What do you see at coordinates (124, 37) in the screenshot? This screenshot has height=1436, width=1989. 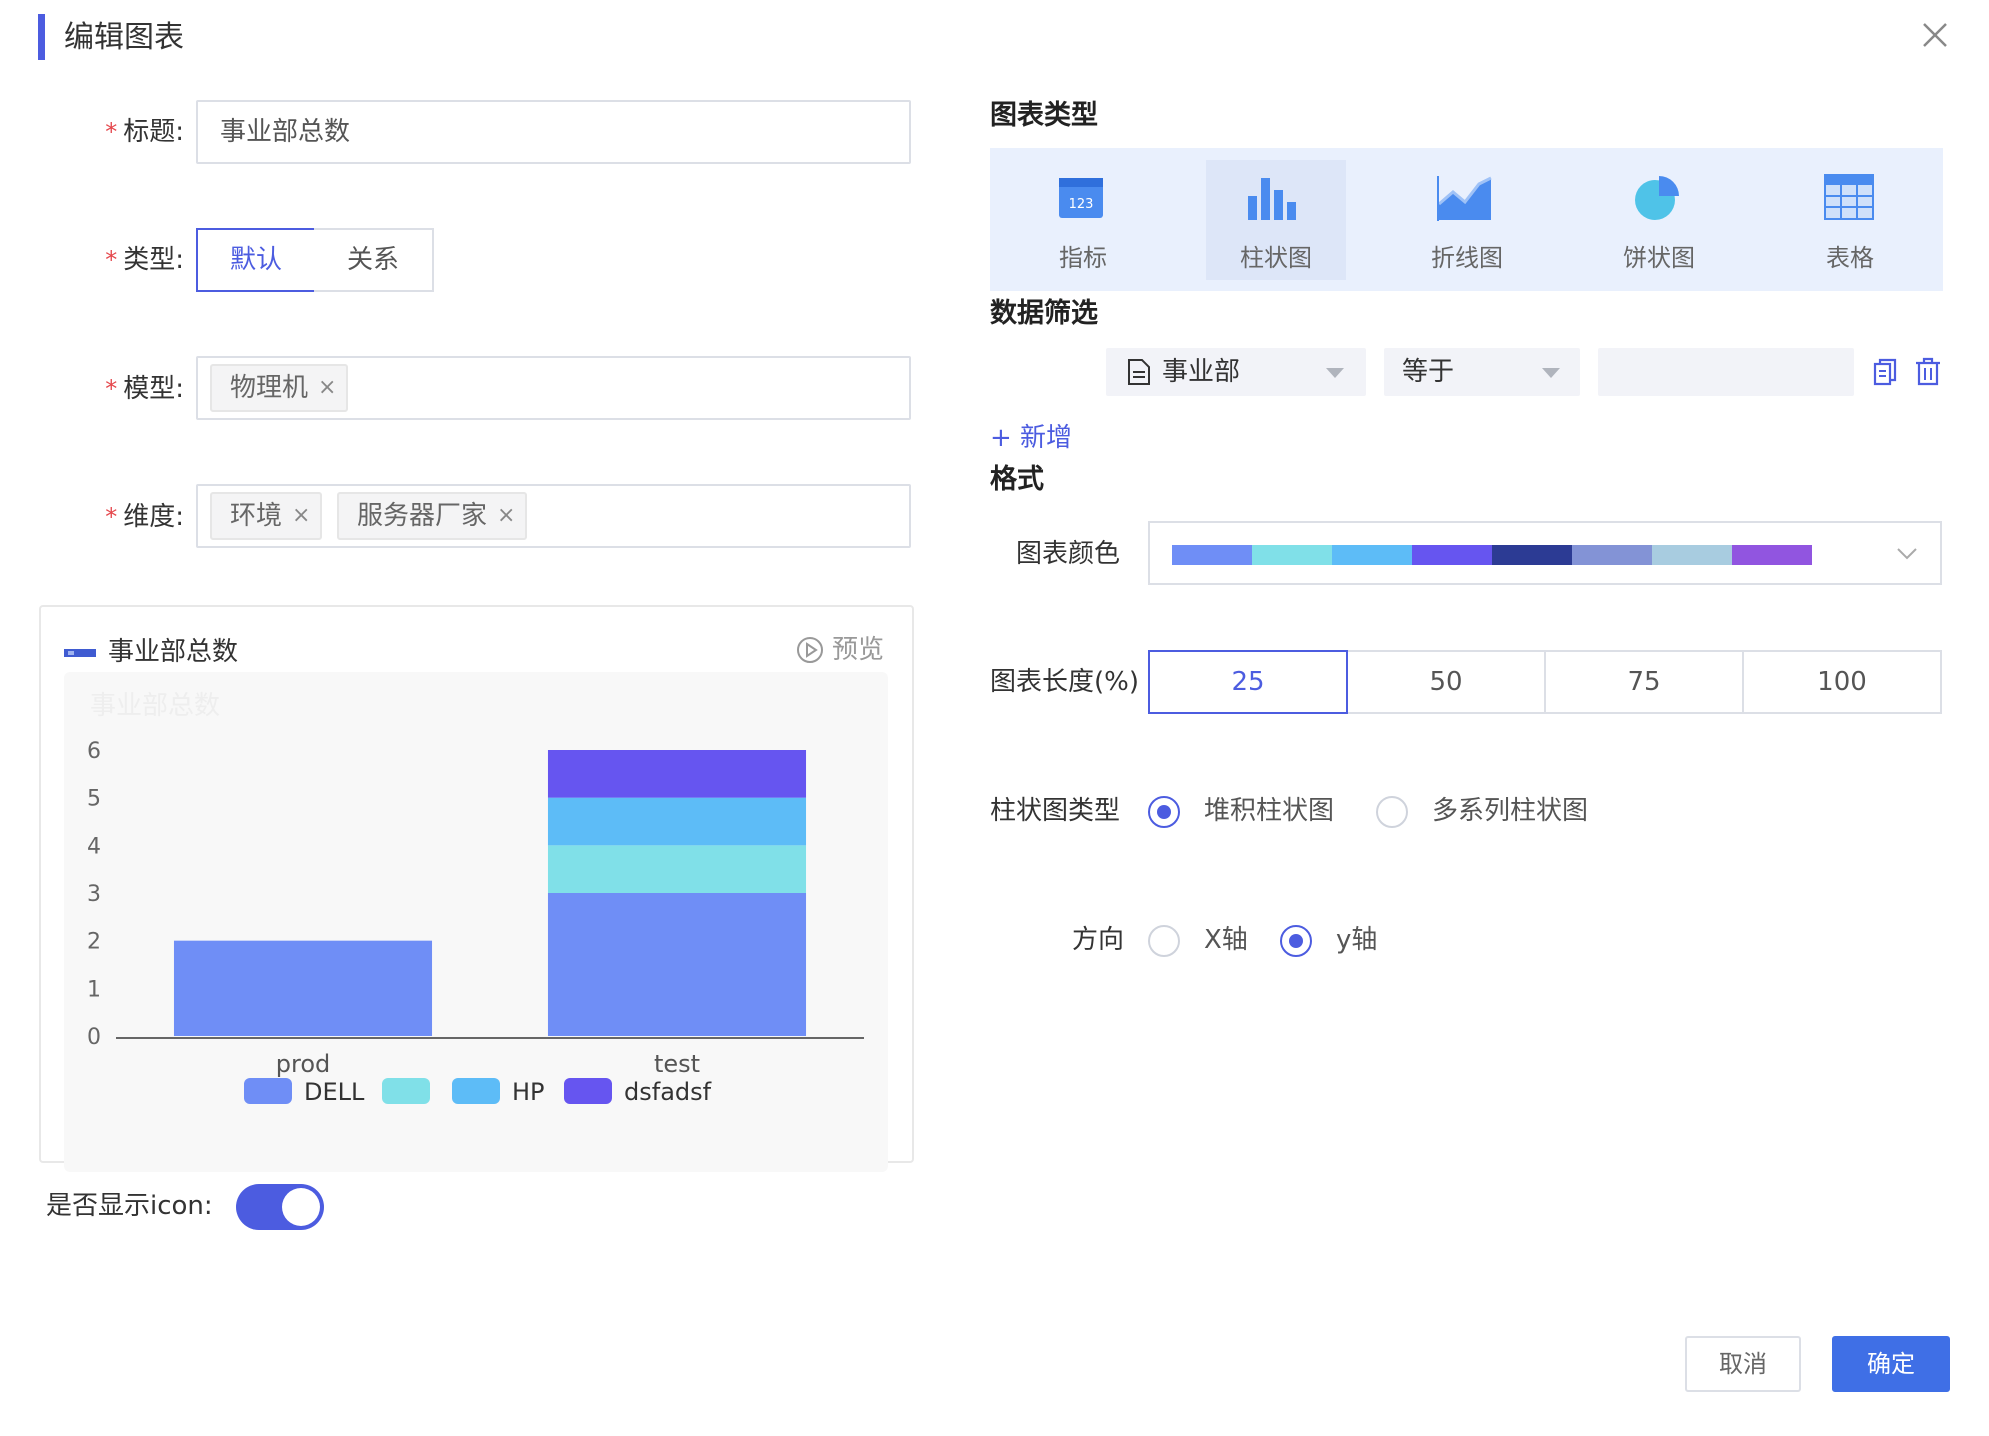 I see `dialog-title: 编辑图表` at bounding box center [124, 37].